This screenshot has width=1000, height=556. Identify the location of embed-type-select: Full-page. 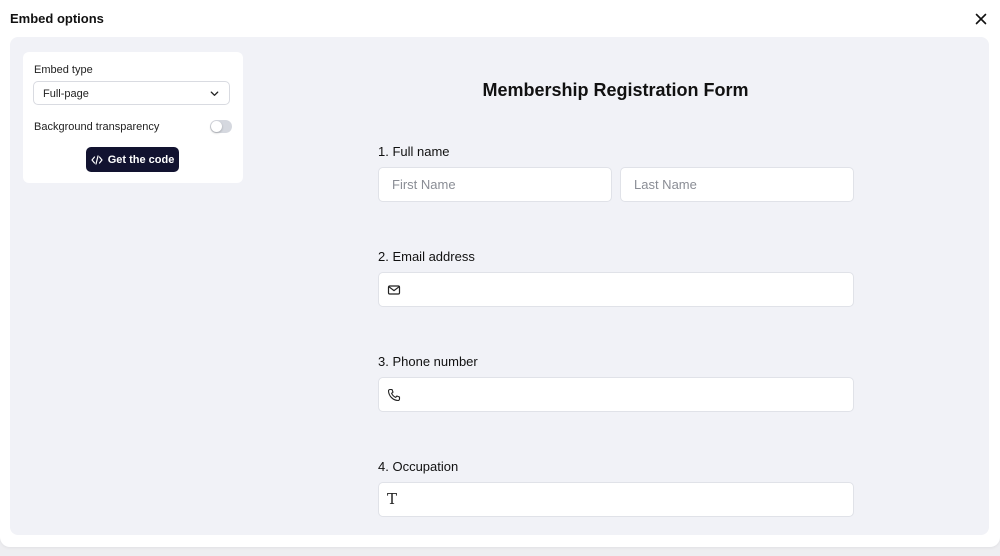
(131, 93).